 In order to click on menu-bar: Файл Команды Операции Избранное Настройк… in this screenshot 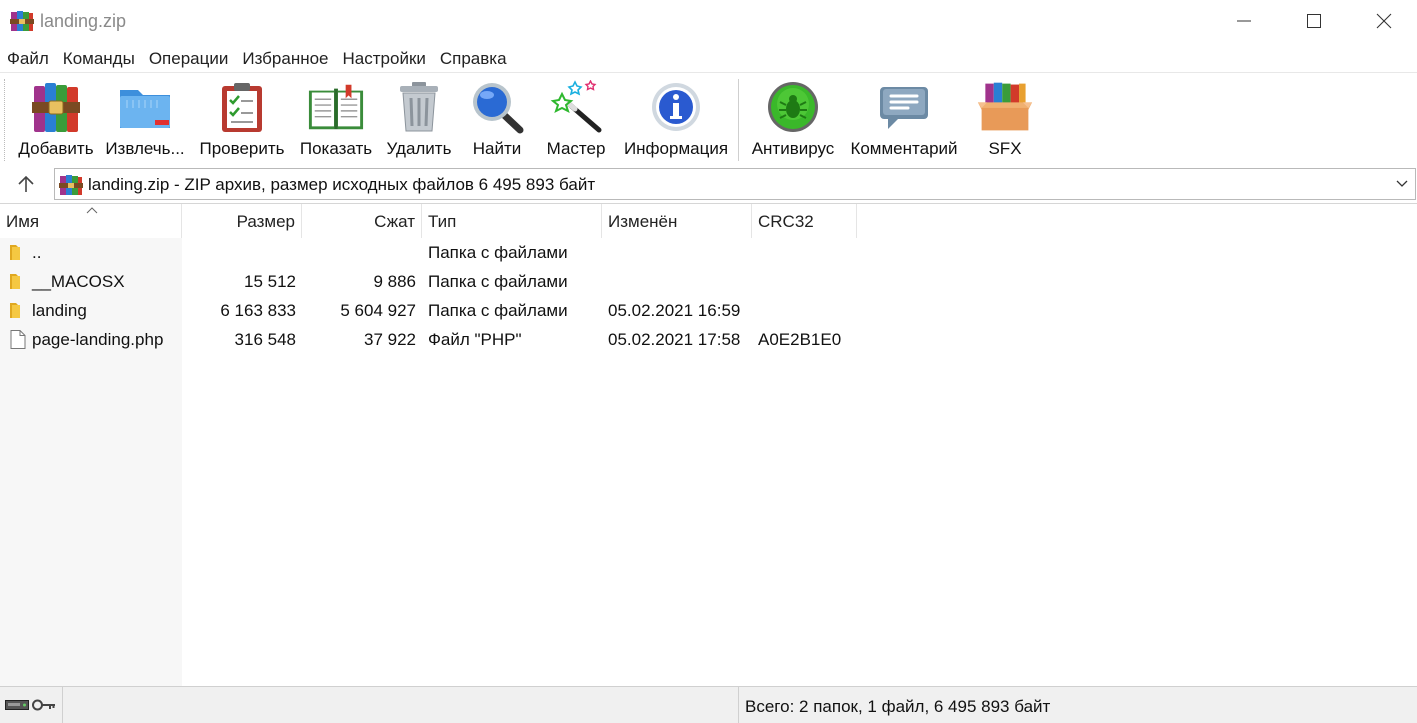, I will do `click(257, 59)`.